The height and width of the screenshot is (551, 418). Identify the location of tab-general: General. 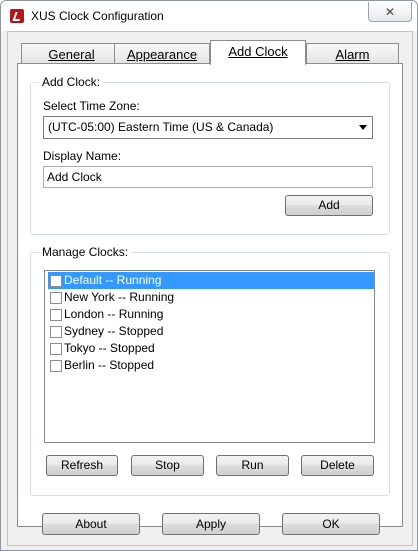
(71, 53).